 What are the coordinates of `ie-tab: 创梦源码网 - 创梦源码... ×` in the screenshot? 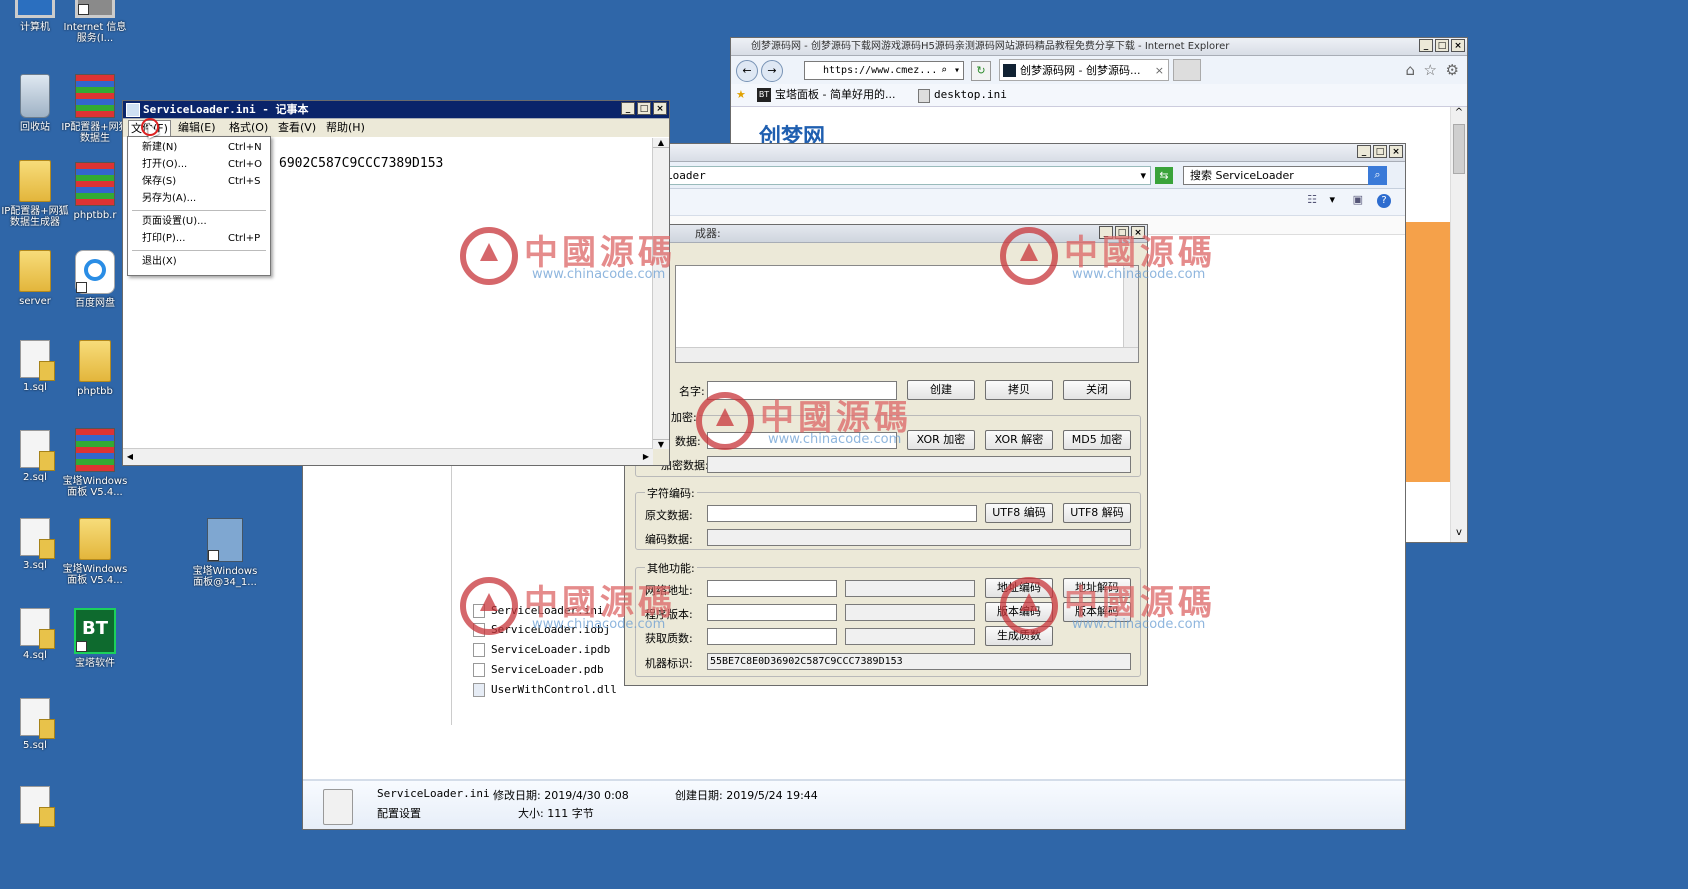 It's located at (1084, 70).